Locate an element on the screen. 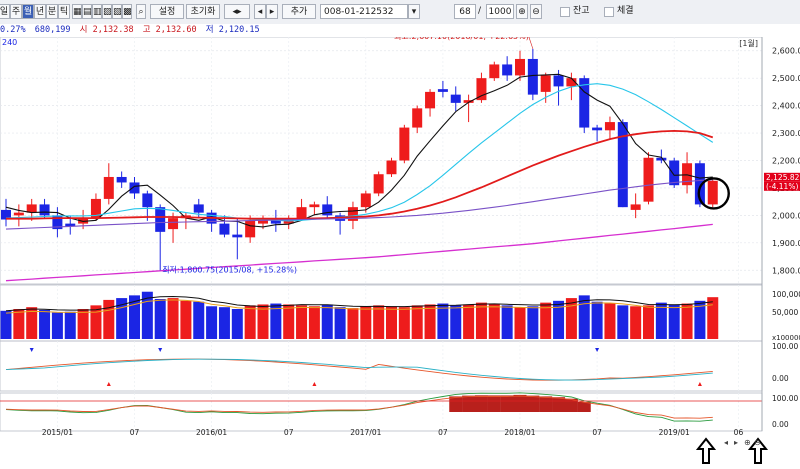  grid-alt-icon: ▤ is located at coordinates (87, 11).